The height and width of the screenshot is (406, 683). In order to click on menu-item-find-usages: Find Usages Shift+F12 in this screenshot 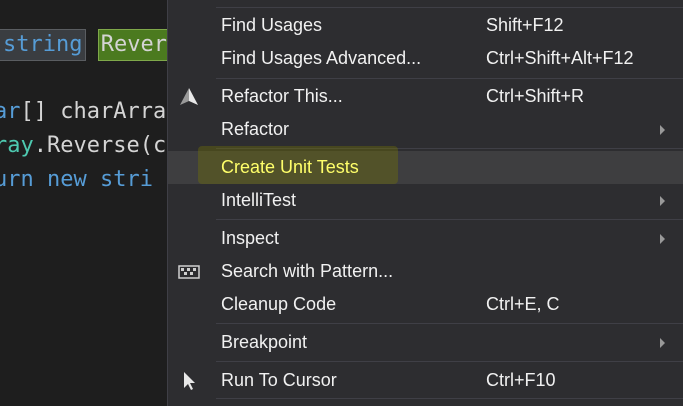, I will do `click(425, 25)`.